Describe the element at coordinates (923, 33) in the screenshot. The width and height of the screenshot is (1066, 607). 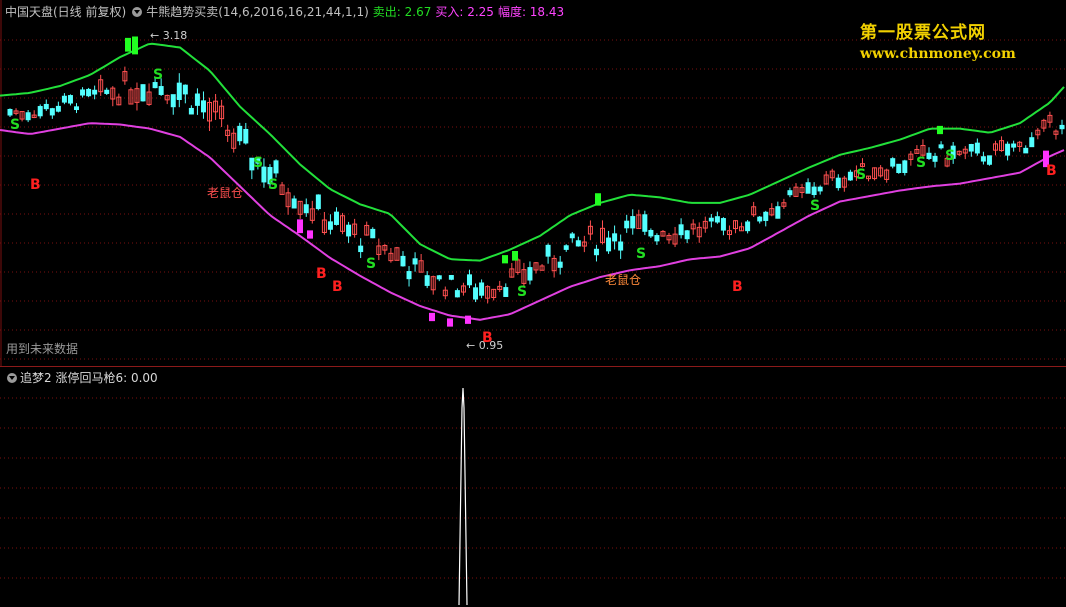
I see `watermark-title: 第一股票公式网` at that location.